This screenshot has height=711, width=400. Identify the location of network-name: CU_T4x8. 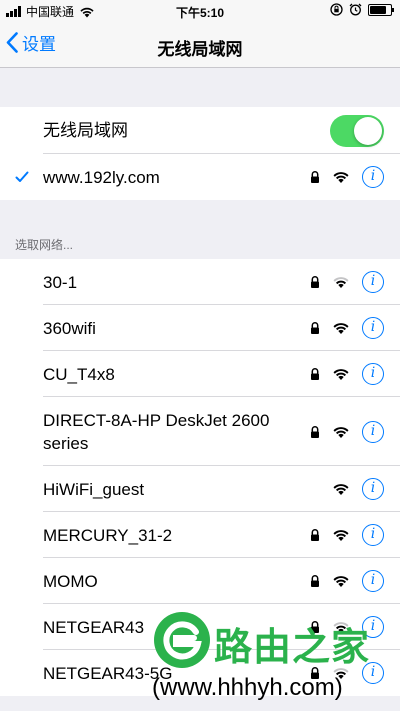
(79, 374).